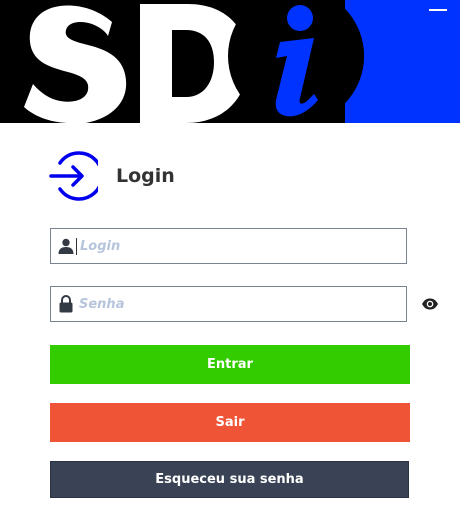 The image size is (460, 510). I want to click on minimize-icon, so click(438, 10).